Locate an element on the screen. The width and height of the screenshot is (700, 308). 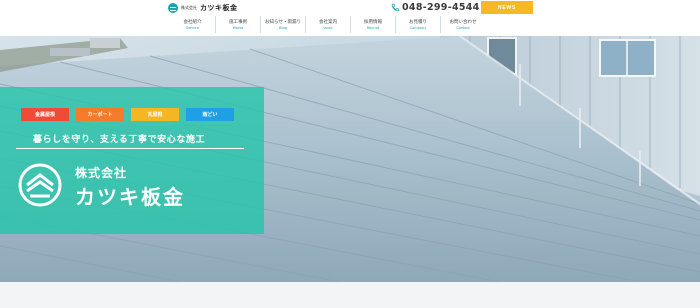
nav-item-label: 採用情報 is located at coordinates (373, 22).